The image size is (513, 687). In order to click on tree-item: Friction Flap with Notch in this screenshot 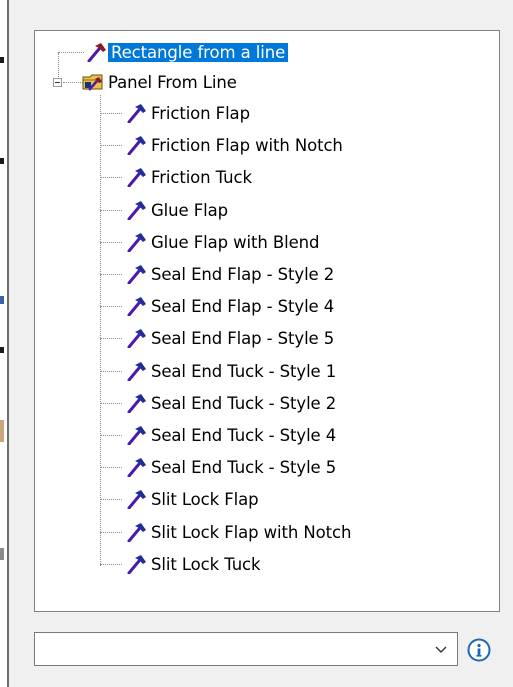, I will do `click(235, 145)`.